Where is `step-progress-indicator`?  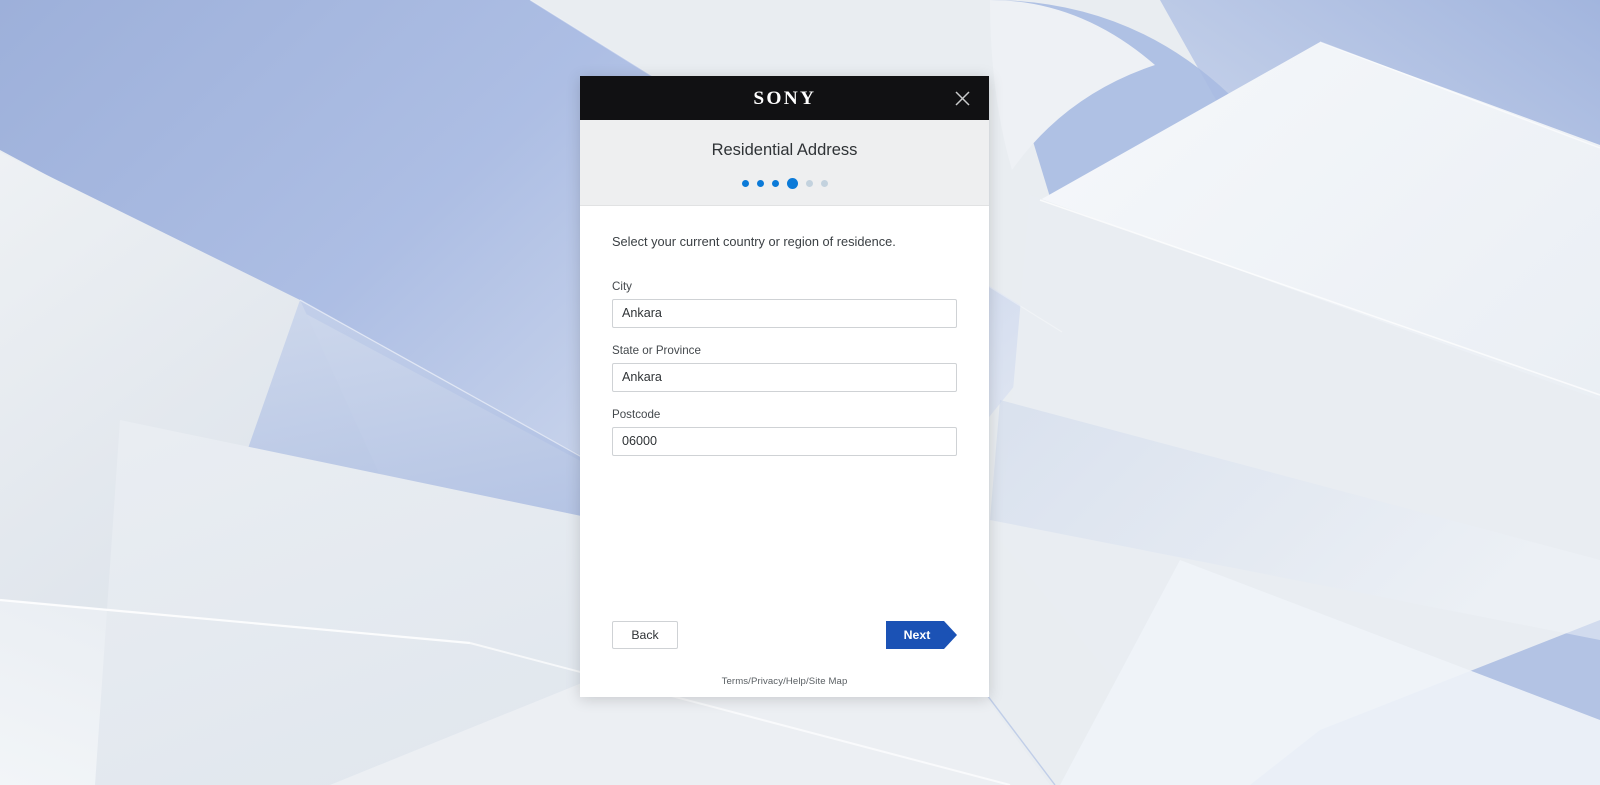
step-progress-indicator is located at coordinates (784, 183).